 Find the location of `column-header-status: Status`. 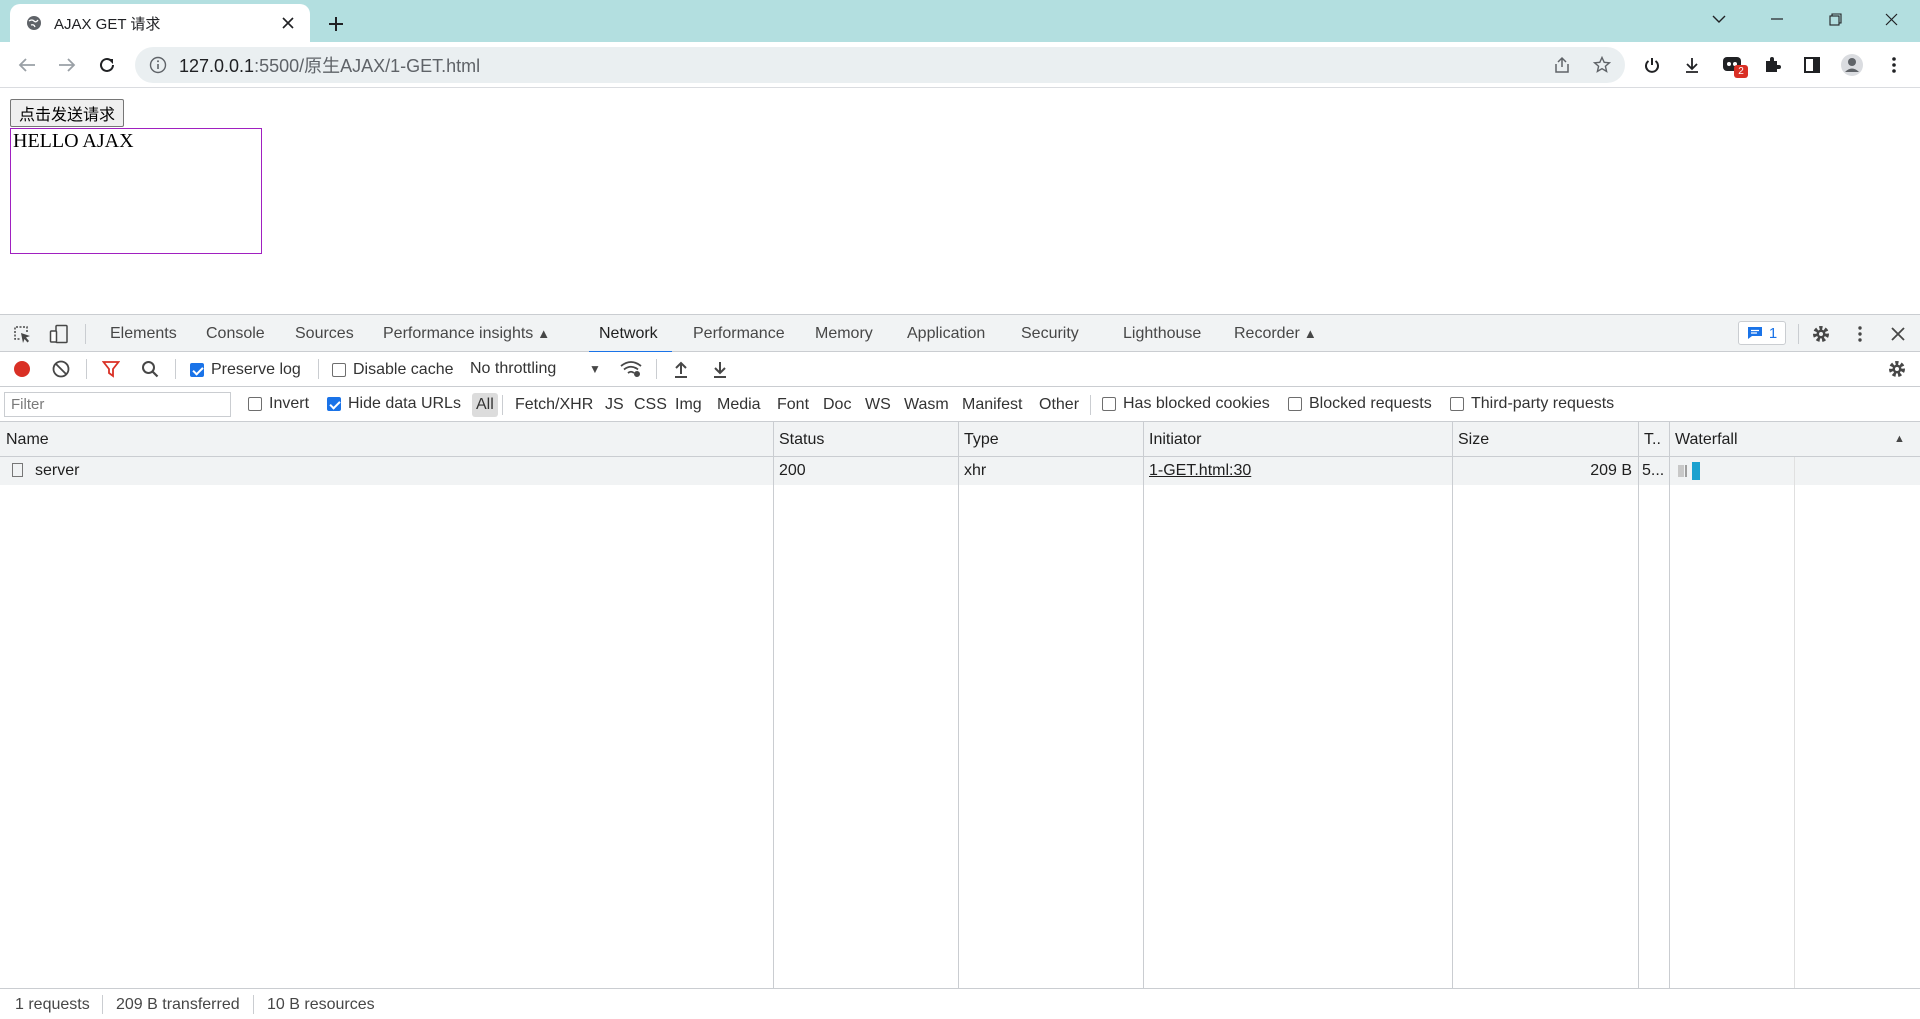

column-header-status: Status is located at coordinates (865, 439).